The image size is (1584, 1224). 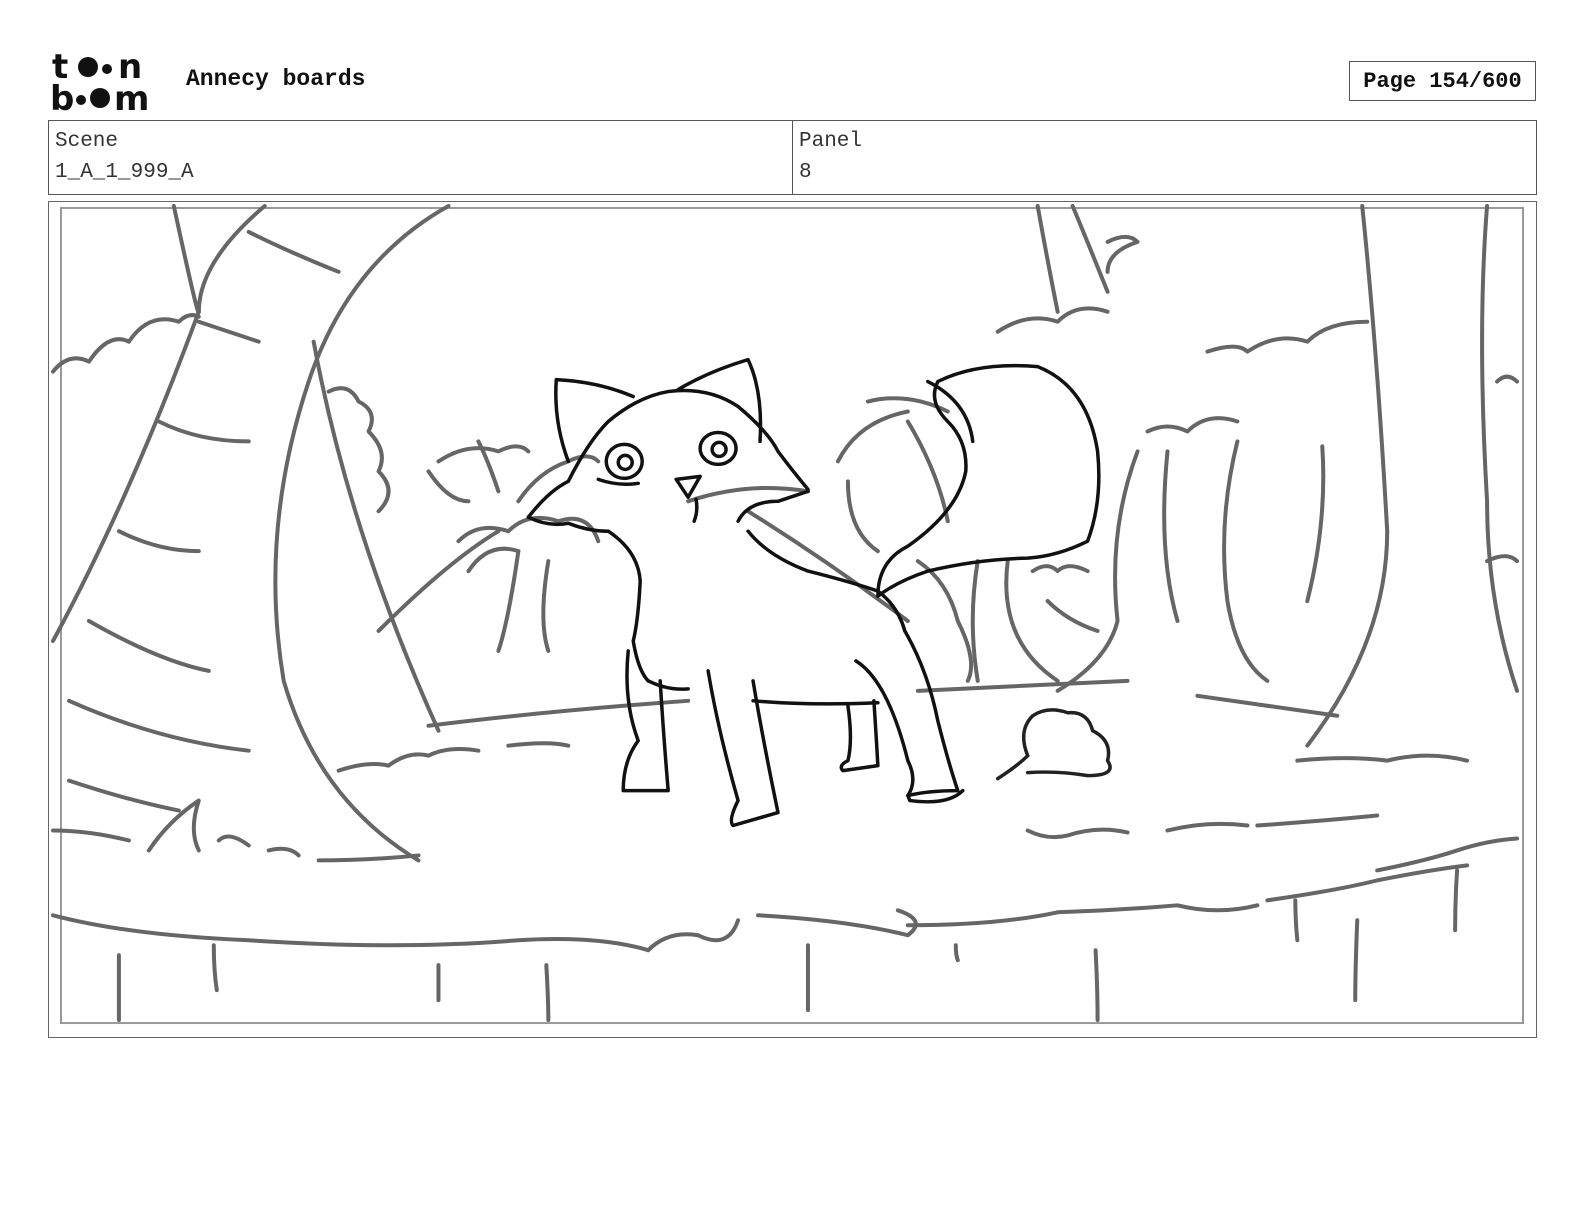 I want to click on svg-text: m, so click(x=131, y=96).